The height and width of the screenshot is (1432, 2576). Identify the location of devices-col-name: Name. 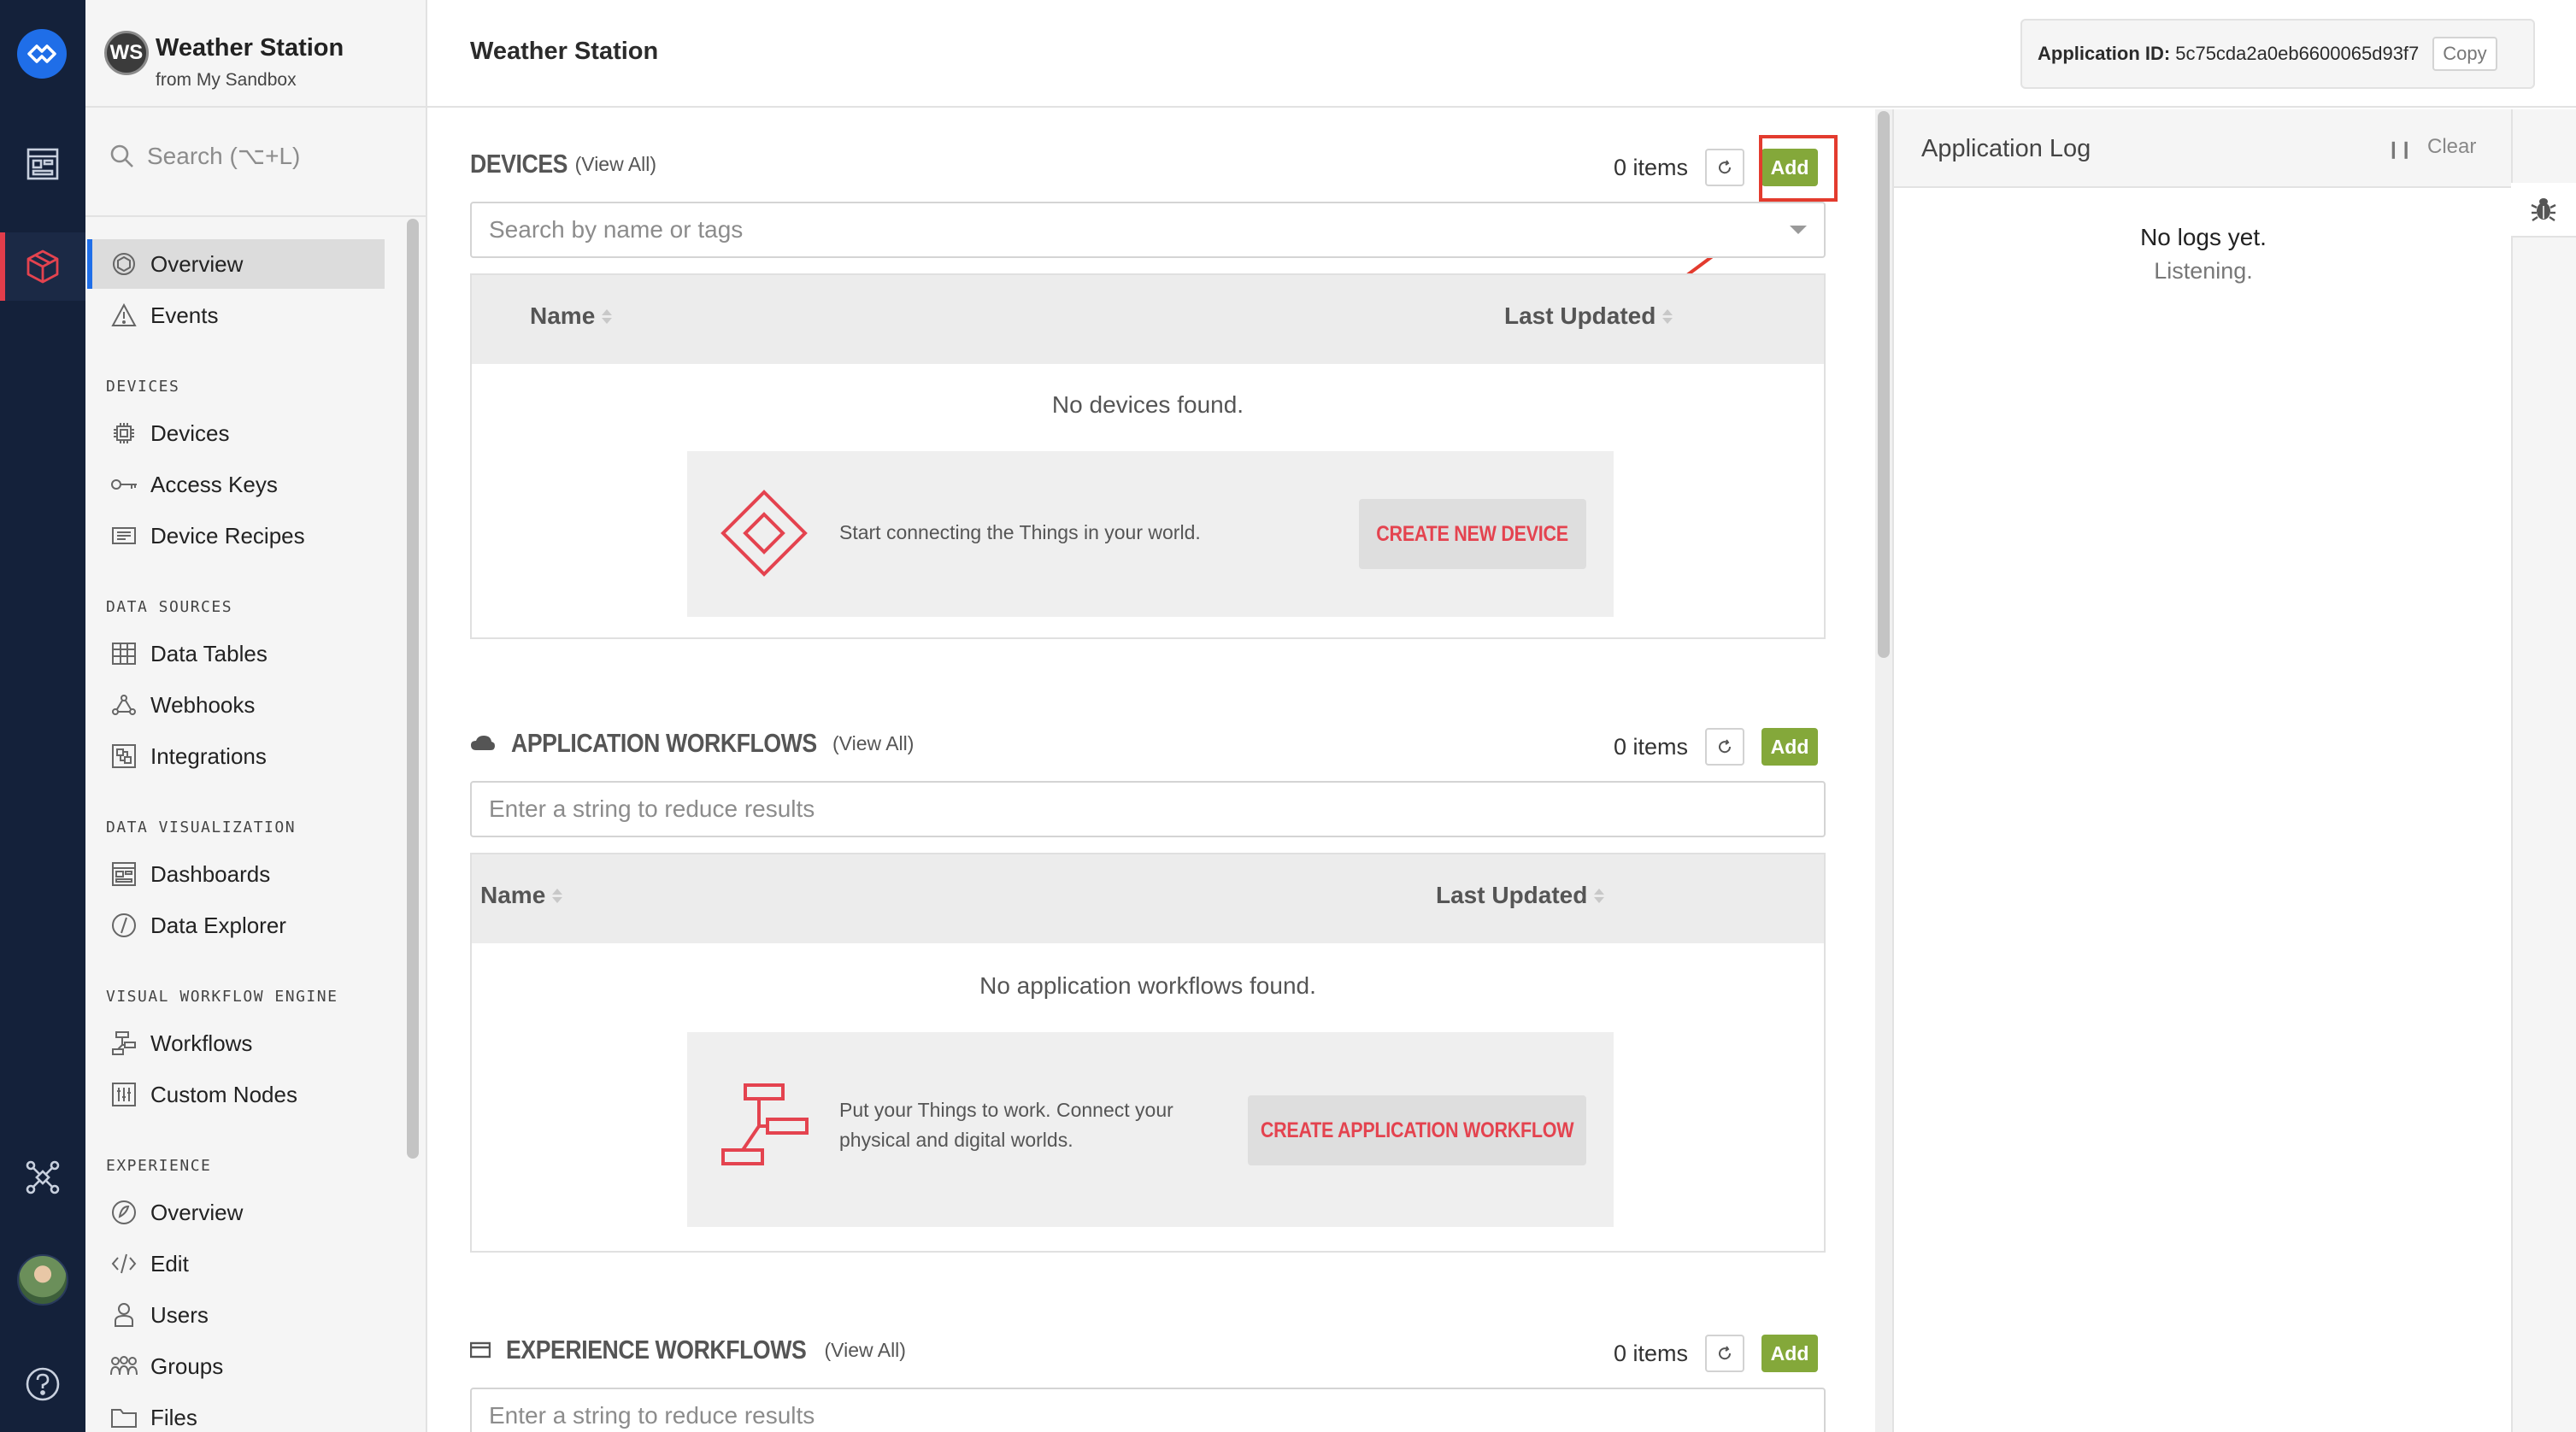
(571, 316).